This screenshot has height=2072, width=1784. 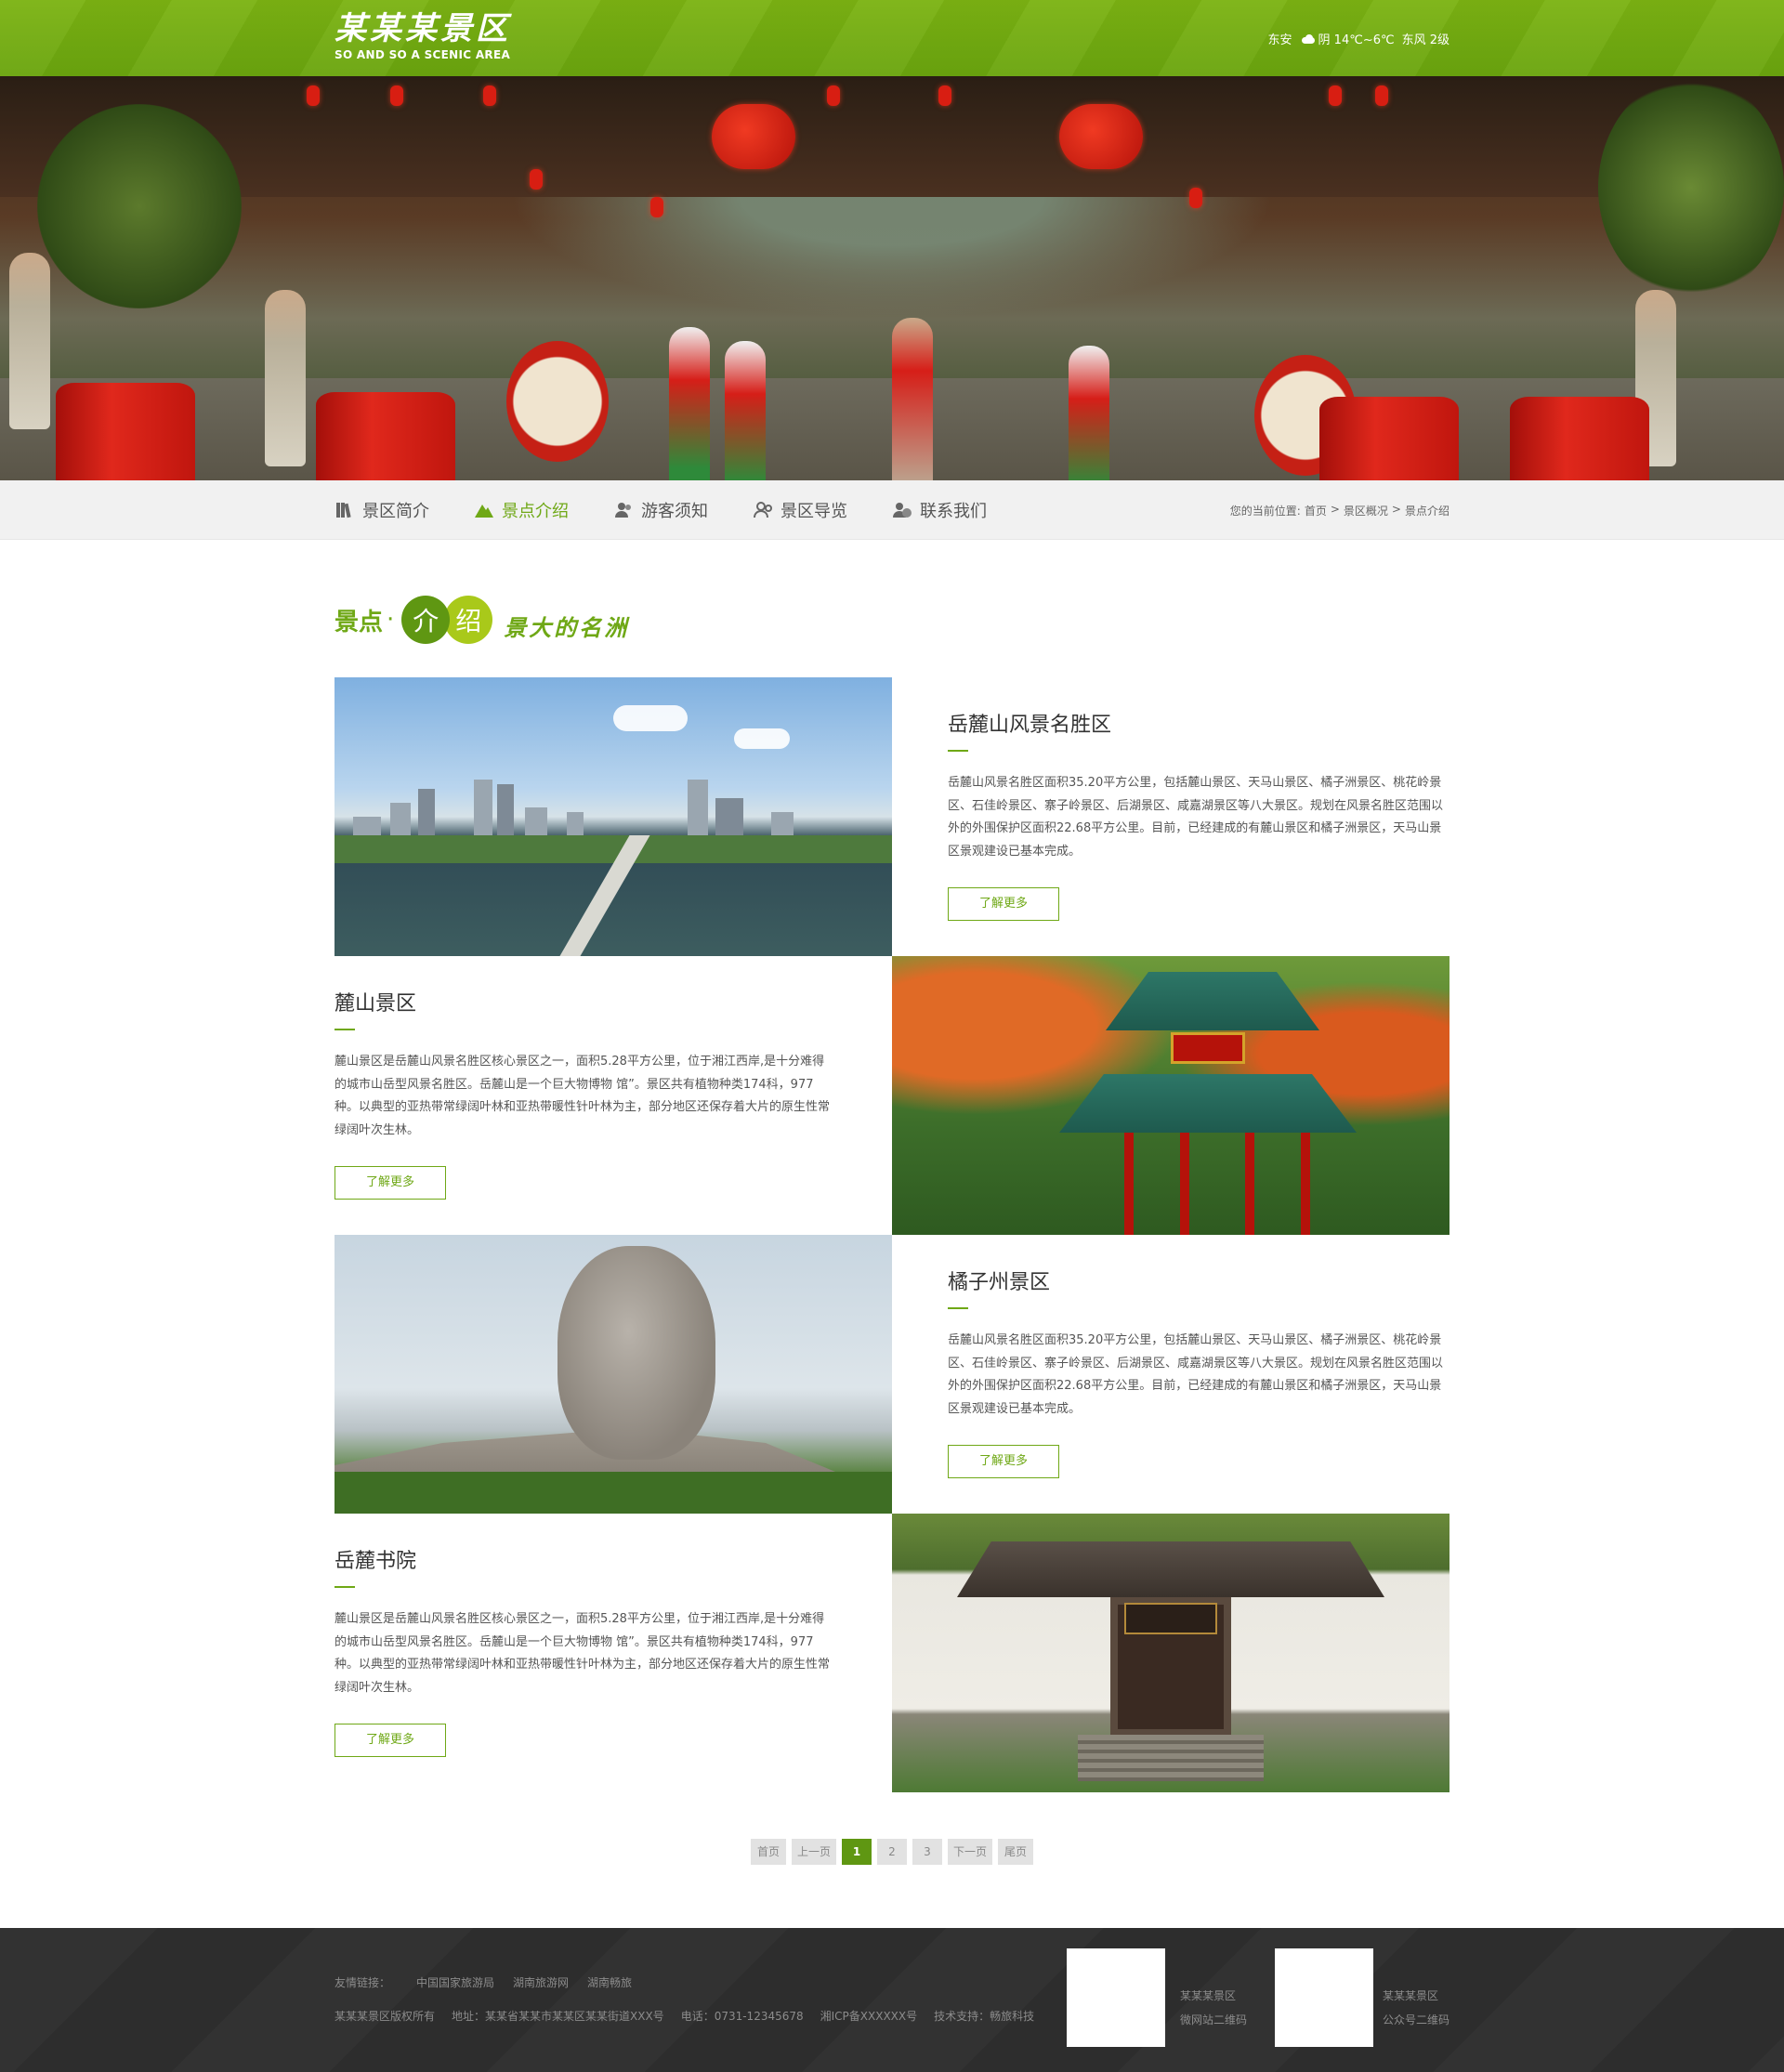 What do you see at coordinates (1199, 1283) in the screenshot?
I see `spot-title: 橘子州景区` at bounding box center [1199, 1283].